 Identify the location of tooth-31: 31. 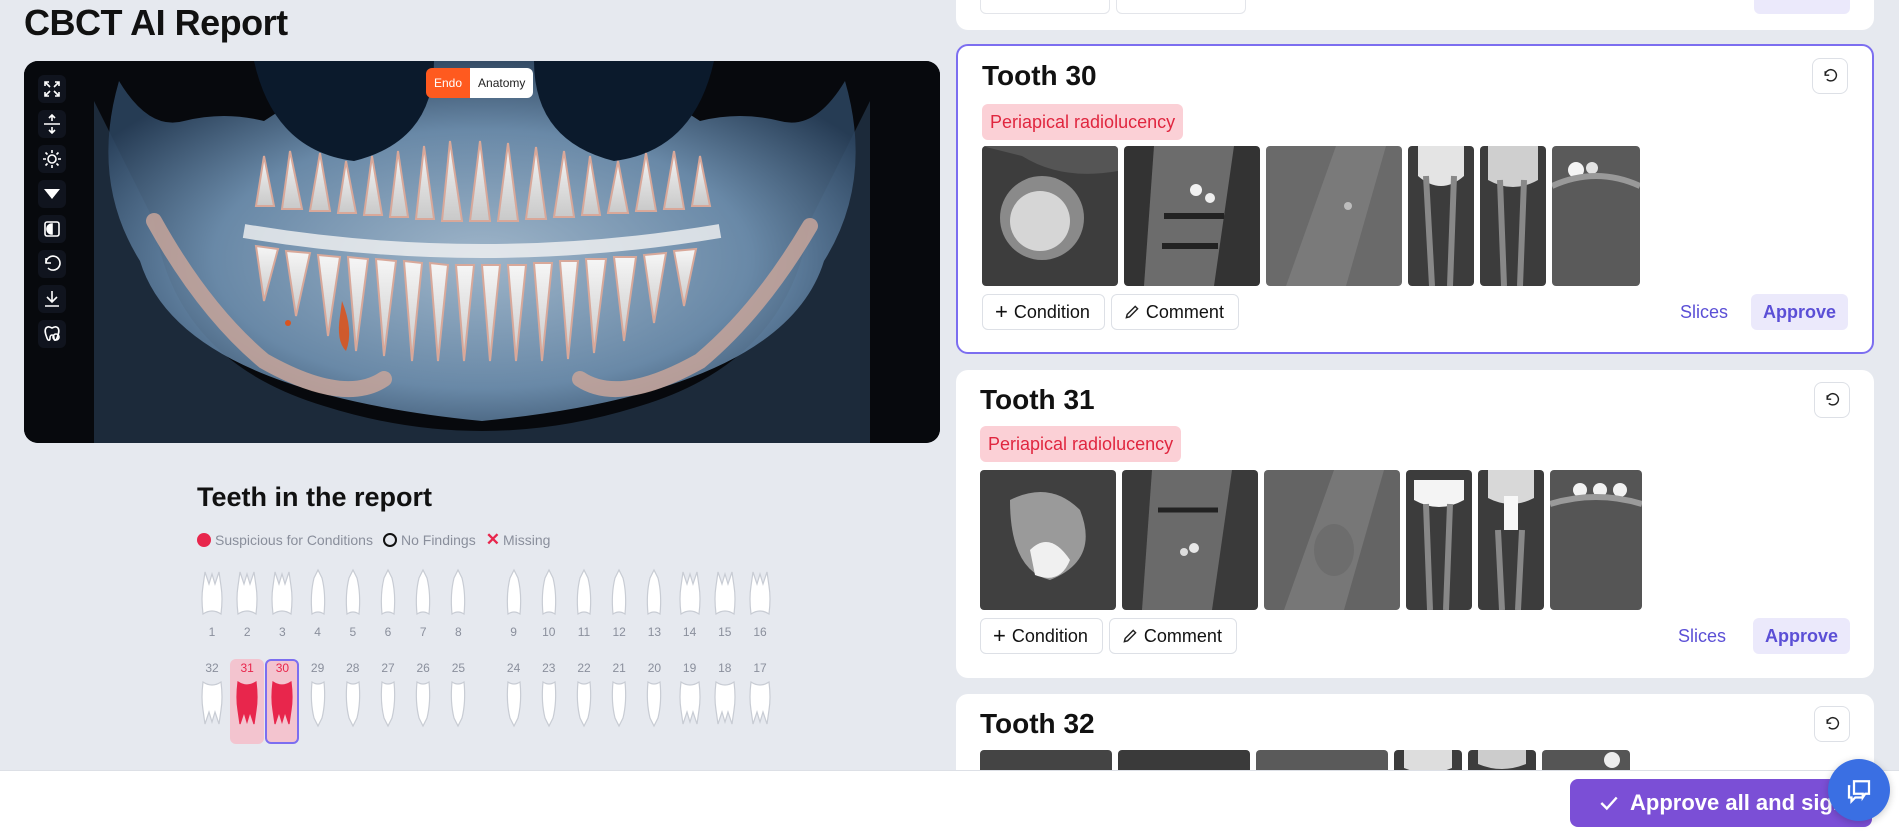
(247, 694).